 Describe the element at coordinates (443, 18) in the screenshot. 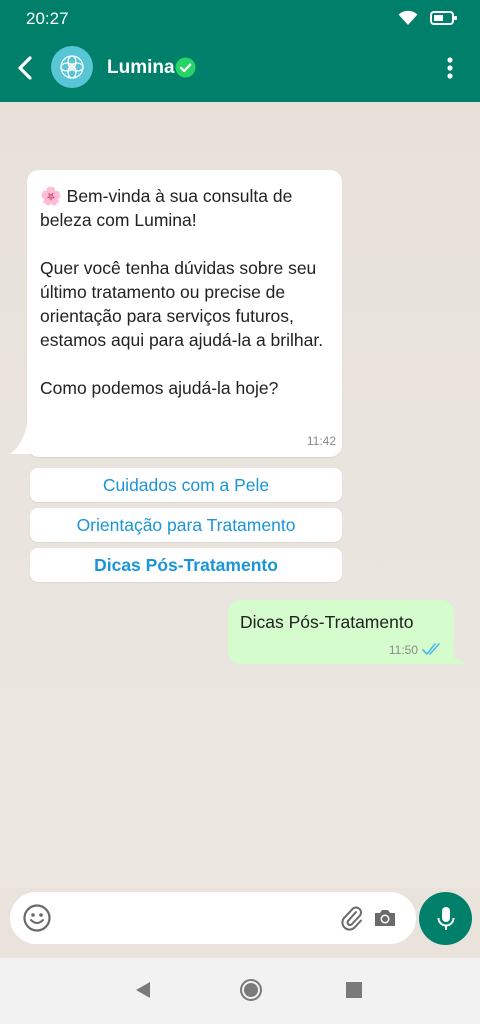

I see `battery-icon` at that location.